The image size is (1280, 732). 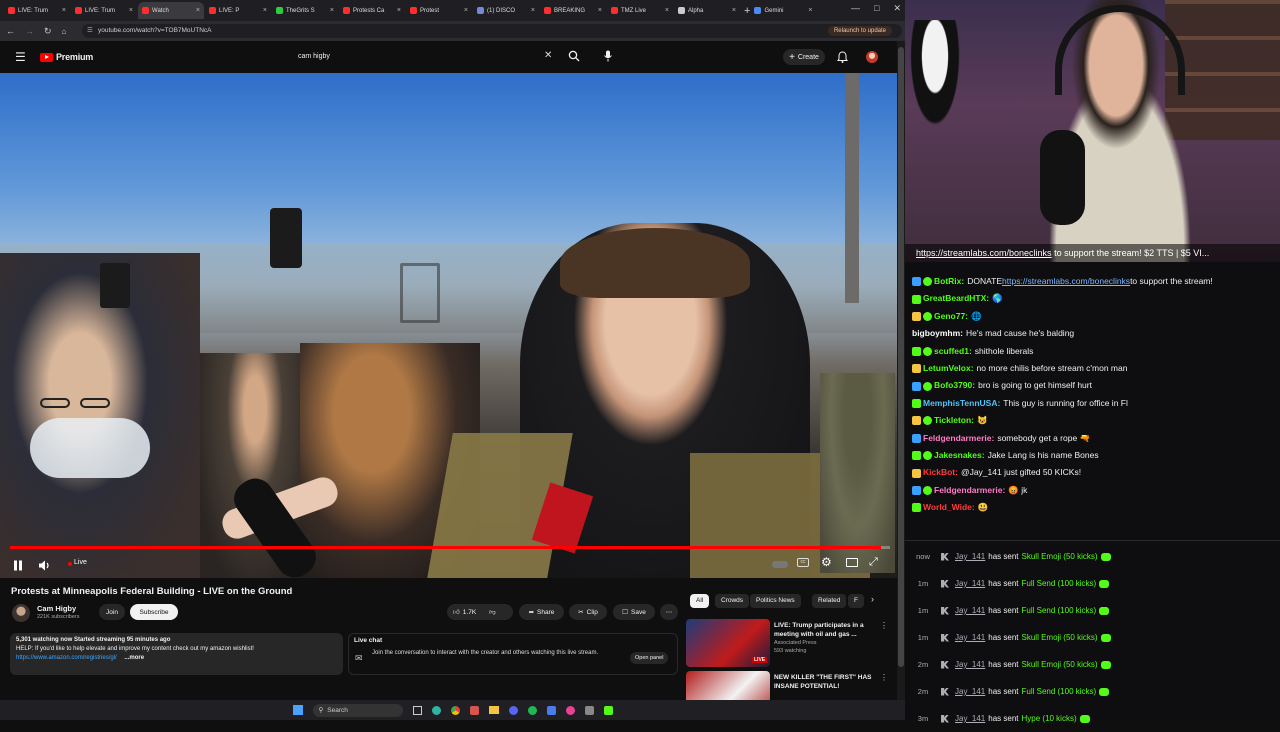 What do you see at coordinates (897, 8) in the screenshot?
I see `close-window-icon: ✕` at bounding box center [897, 8].